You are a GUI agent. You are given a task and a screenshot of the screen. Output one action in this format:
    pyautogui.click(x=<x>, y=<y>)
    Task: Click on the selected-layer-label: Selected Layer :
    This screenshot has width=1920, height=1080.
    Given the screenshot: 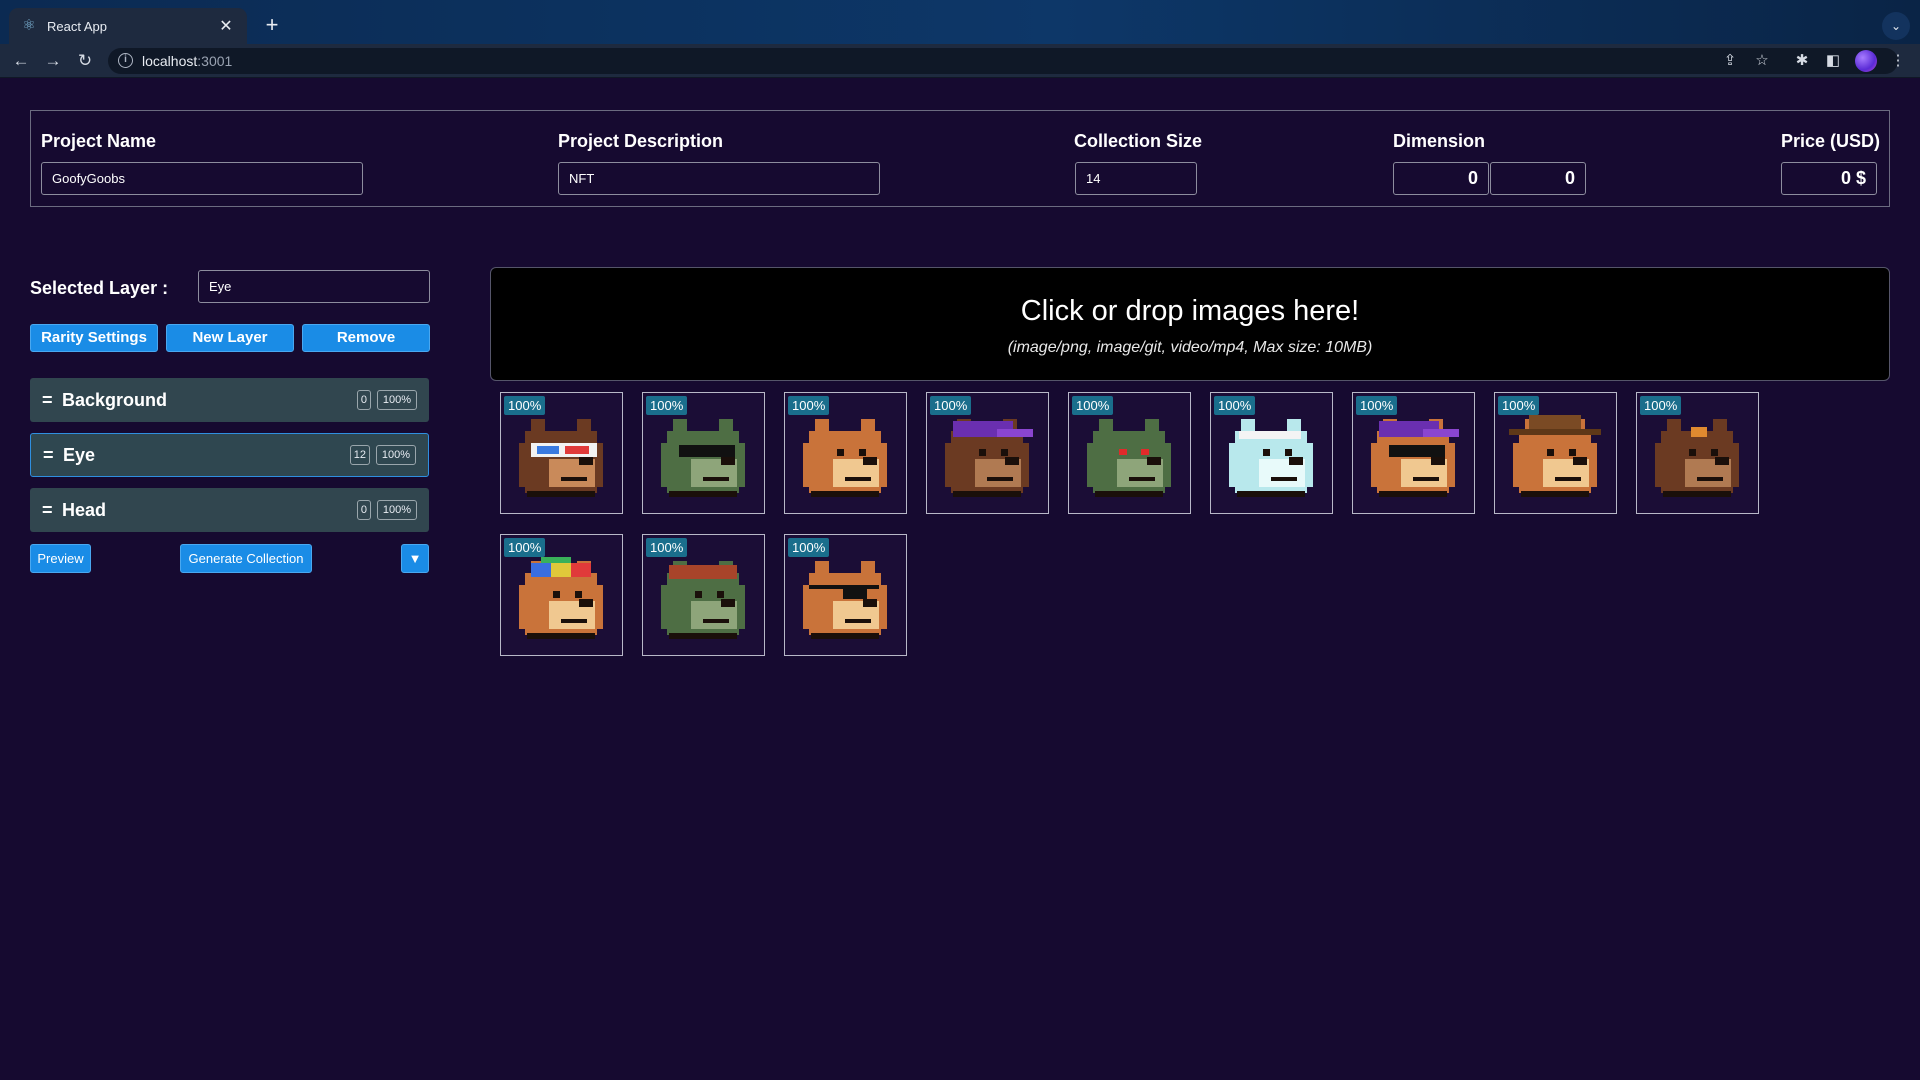 What is the action you would take?
    pyautogui.click(x=99, y=288)
    